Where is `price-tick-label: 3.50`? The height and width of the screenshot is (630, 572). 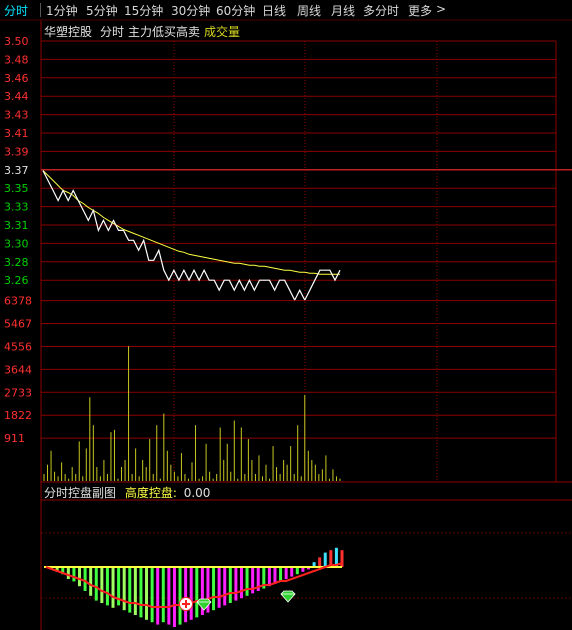
price-tick-label: 3.50 is located at coordinates (16, 41).